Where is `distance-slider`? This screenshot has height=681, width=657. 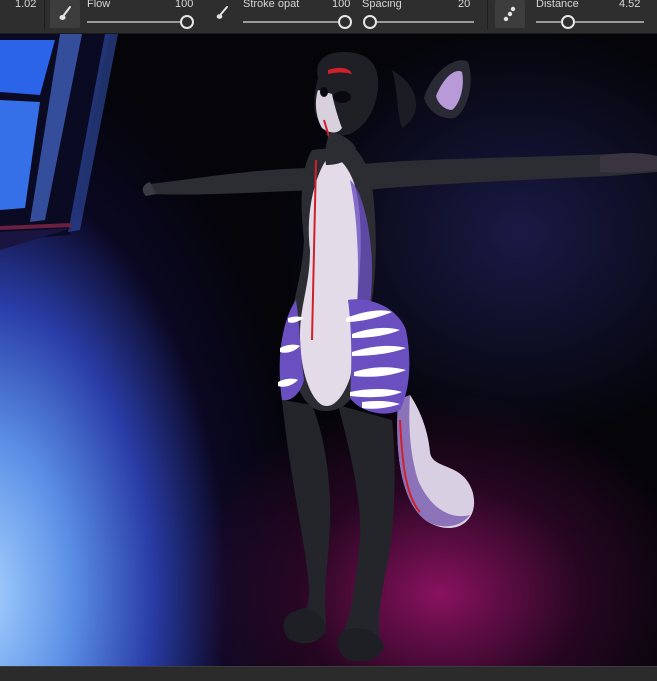
distance-slider is located at coordinates (590, 22).